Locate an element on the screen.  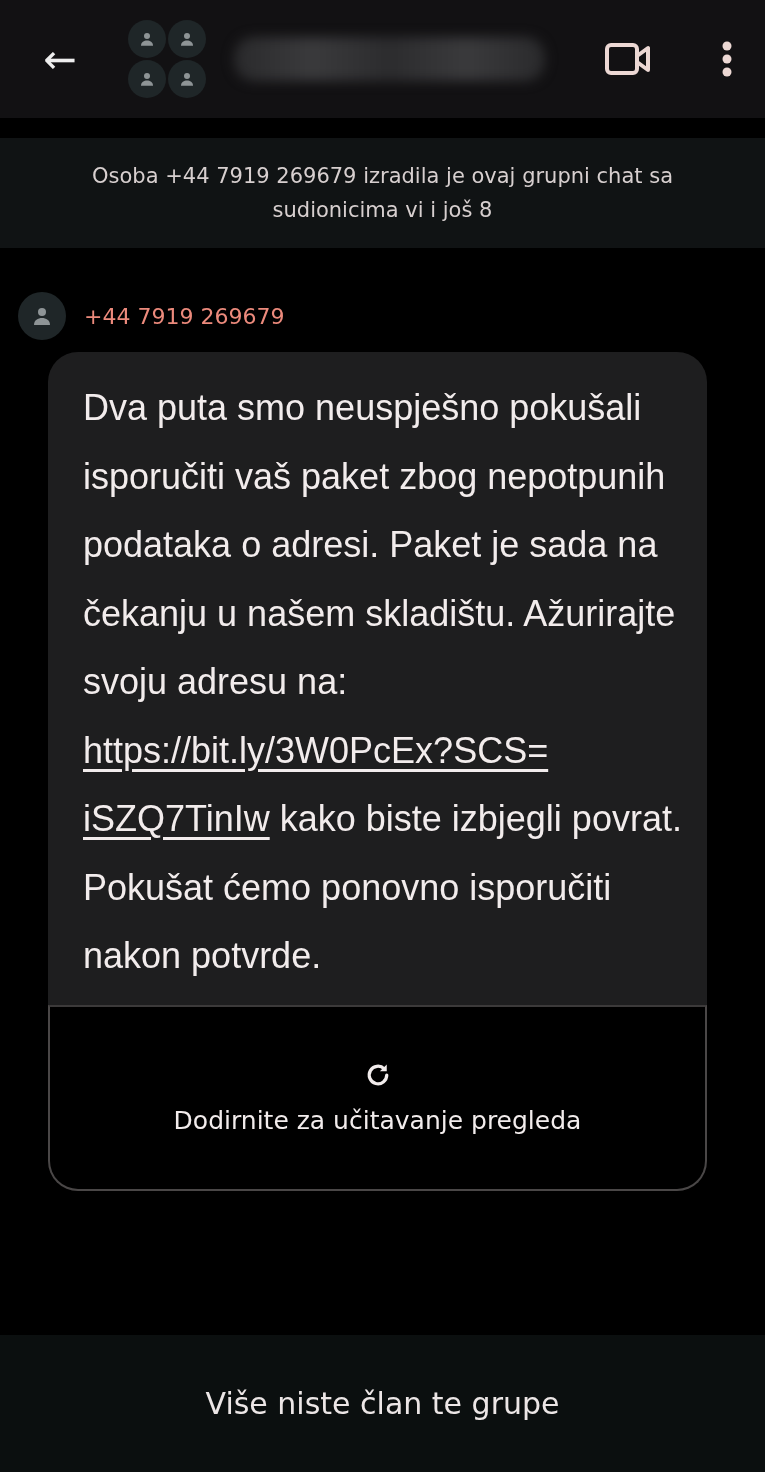
message-link: https://bit.ly/3W0PcEx?SCS= is located at coordinates (316, 750).